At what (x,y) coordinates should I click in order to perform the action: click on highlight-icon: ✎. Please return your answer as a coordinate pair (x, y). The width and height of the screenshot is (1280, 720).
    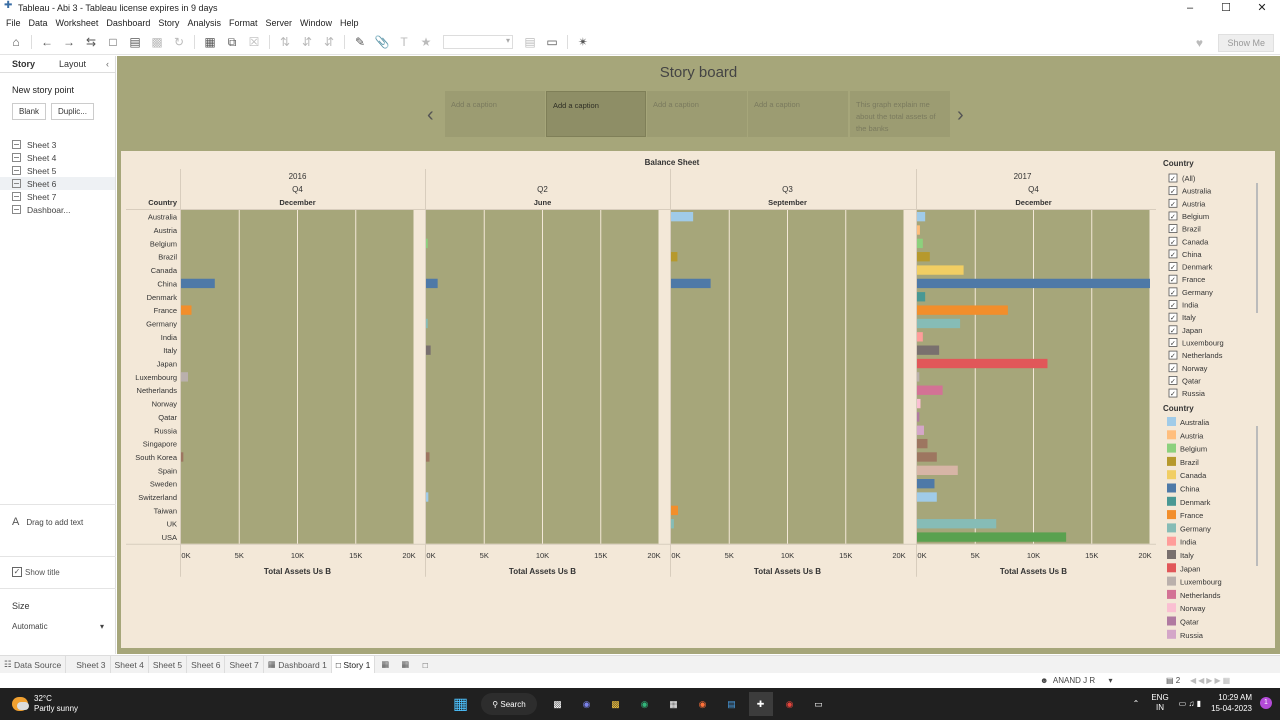
    Looking at the image, I should click on (360, 42).